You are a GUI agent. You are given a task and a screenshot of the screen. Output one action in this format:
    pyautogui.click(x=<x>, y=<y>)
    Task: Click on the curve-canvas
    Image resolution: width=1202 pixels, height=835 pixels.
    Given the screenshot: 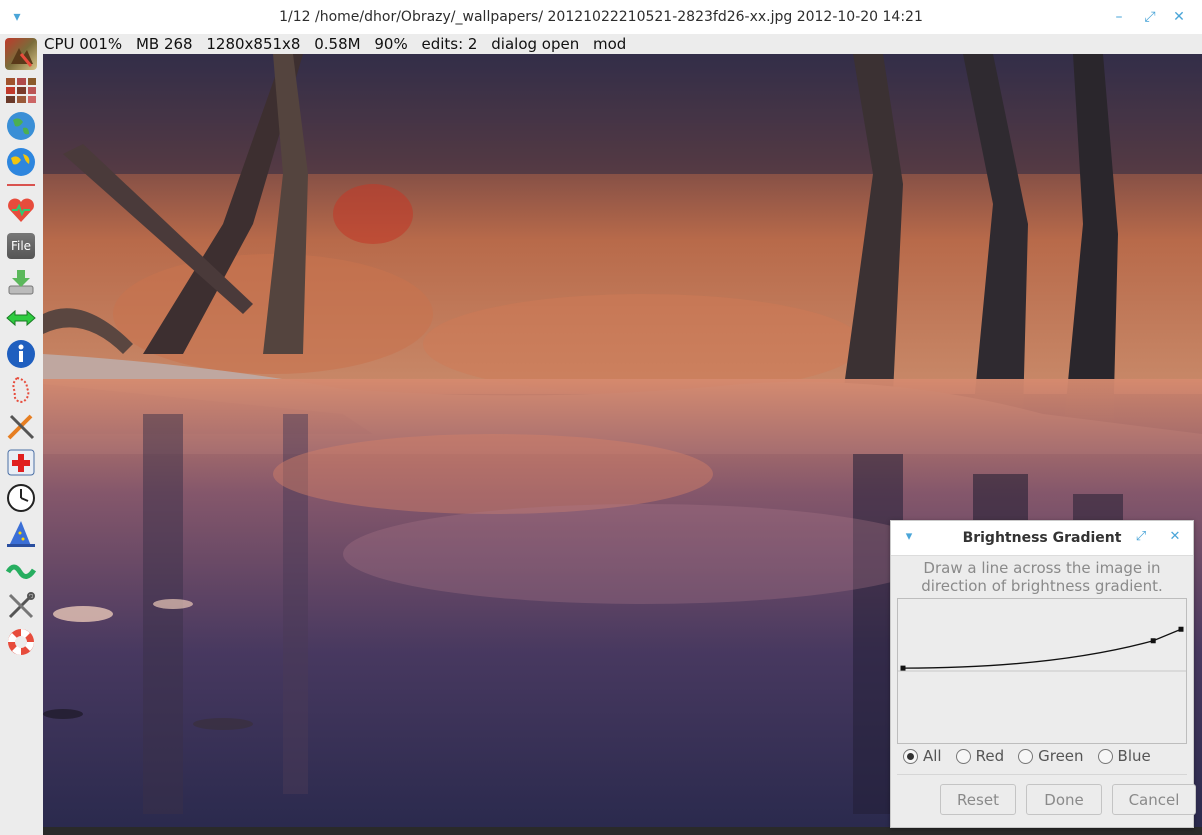 What is the action you would take?
    pyautogui.click(x=1042, y=671)
    